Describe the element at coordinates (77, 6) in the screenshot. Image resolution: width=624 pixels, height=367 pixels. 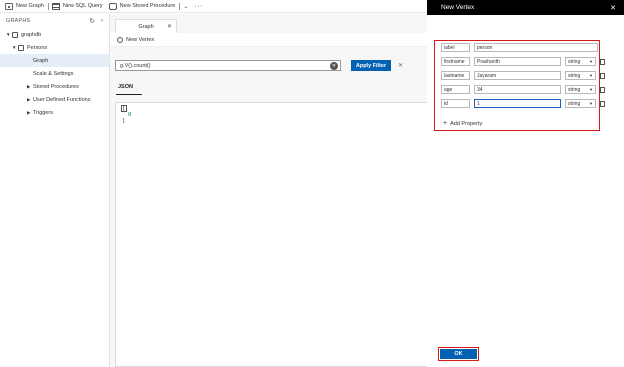
I see `new-sql-query-button: New SQL Query` at that location.